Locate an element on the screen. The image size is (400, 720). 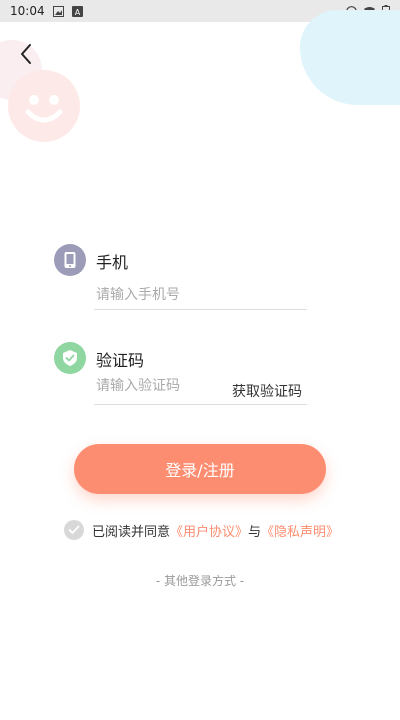
decorative-blob is located at coordinates (350, 57).